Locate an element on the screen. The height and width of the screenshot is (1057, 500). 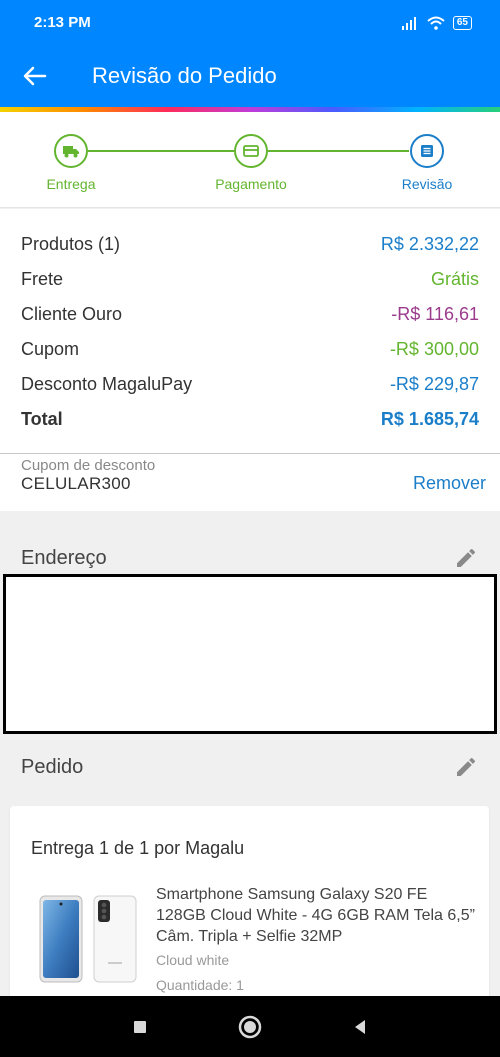
step-label: Pagamento is located at coordinates (251, 184).